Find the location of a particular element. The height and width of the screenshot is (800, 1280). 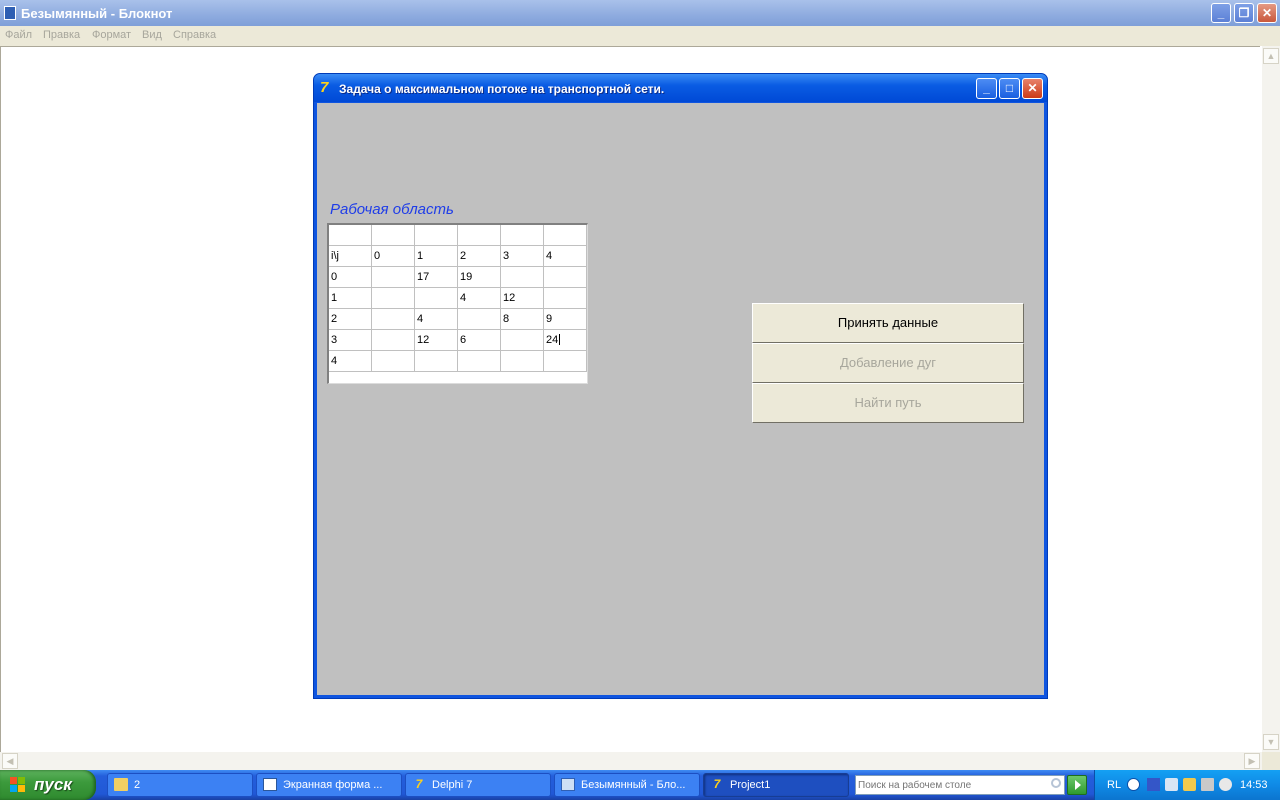

grid-cell: i\j is located at coordinates (350, 256).